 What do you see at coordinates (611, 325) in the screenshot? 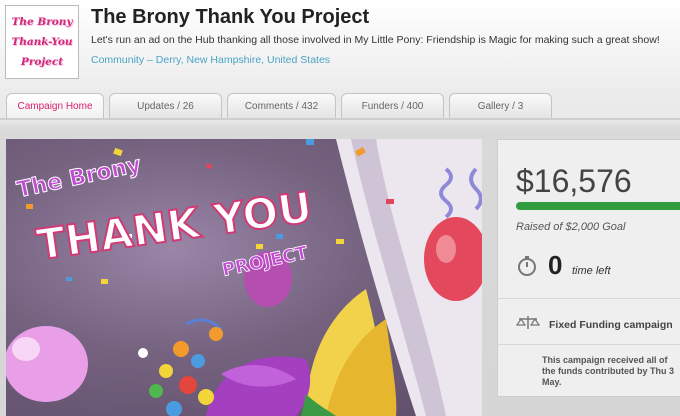
I see `funding-type: Fixed Funding campaign` at bounding box center [611, 325].